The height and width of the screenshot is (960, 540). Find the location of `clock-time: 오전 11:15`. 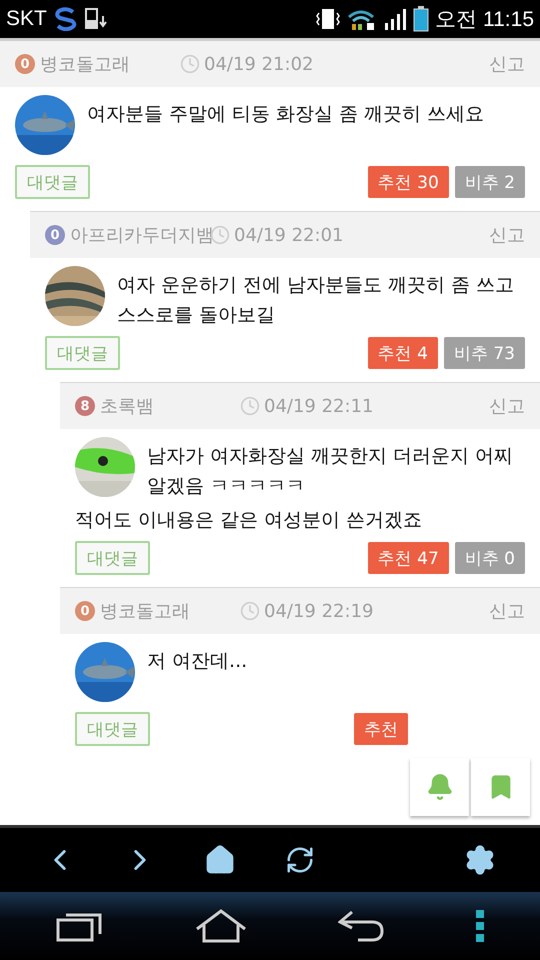

clock-time: 오전 11:15 is located at coordinates (484, 20).